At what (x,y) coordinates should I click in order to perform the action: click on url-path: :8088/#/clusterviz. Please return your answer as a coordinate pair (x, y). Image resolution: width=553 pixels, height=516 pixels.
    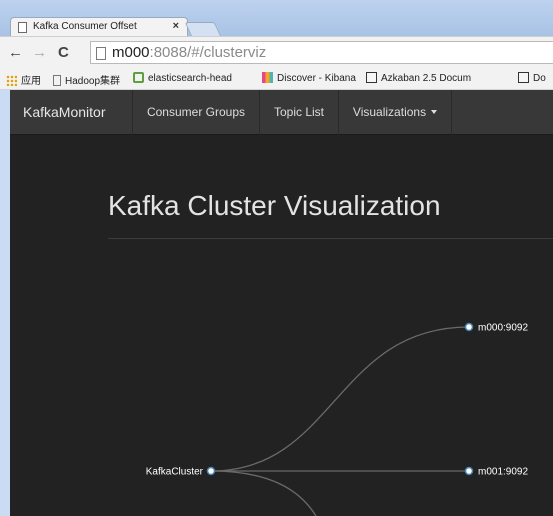
    Looking at the image, I should click on (208, 52).